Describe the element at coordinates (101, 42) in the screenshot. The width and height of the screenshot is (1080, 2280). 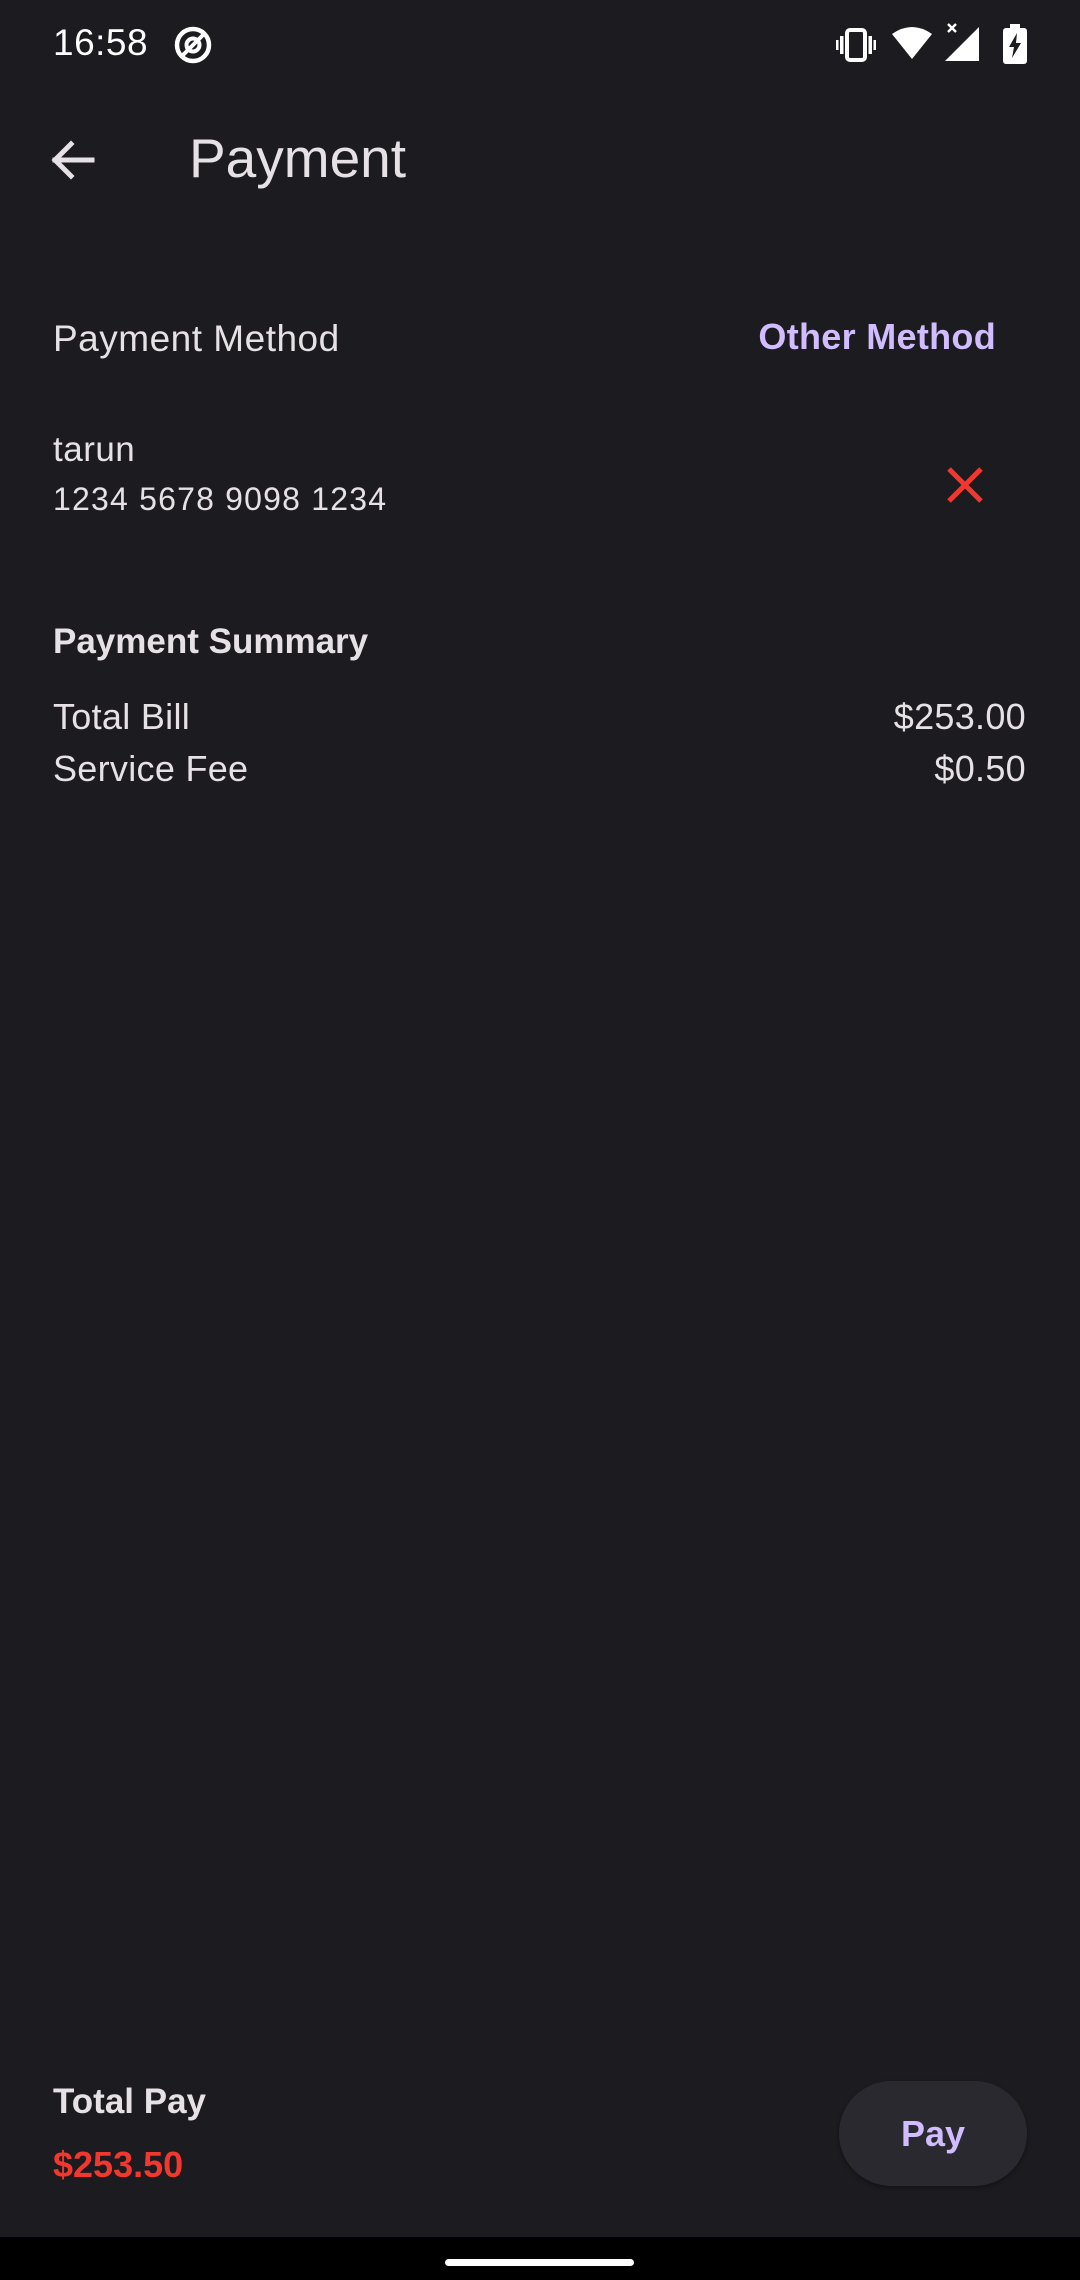
I see `status-time: 16:58` at that location.